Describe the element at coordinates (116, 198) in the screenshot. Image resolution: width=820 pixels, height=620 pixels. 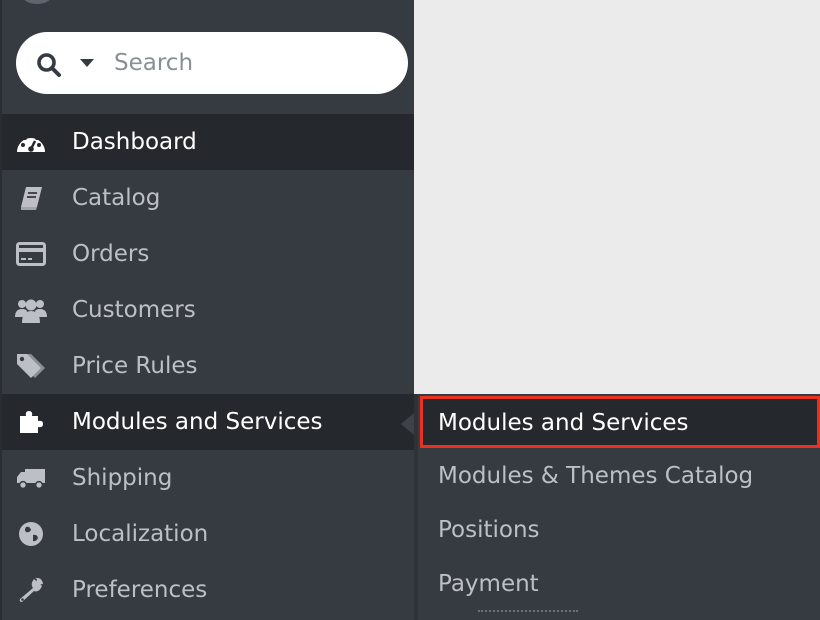
I see `sidebar-item-label: Catalog` at that location.